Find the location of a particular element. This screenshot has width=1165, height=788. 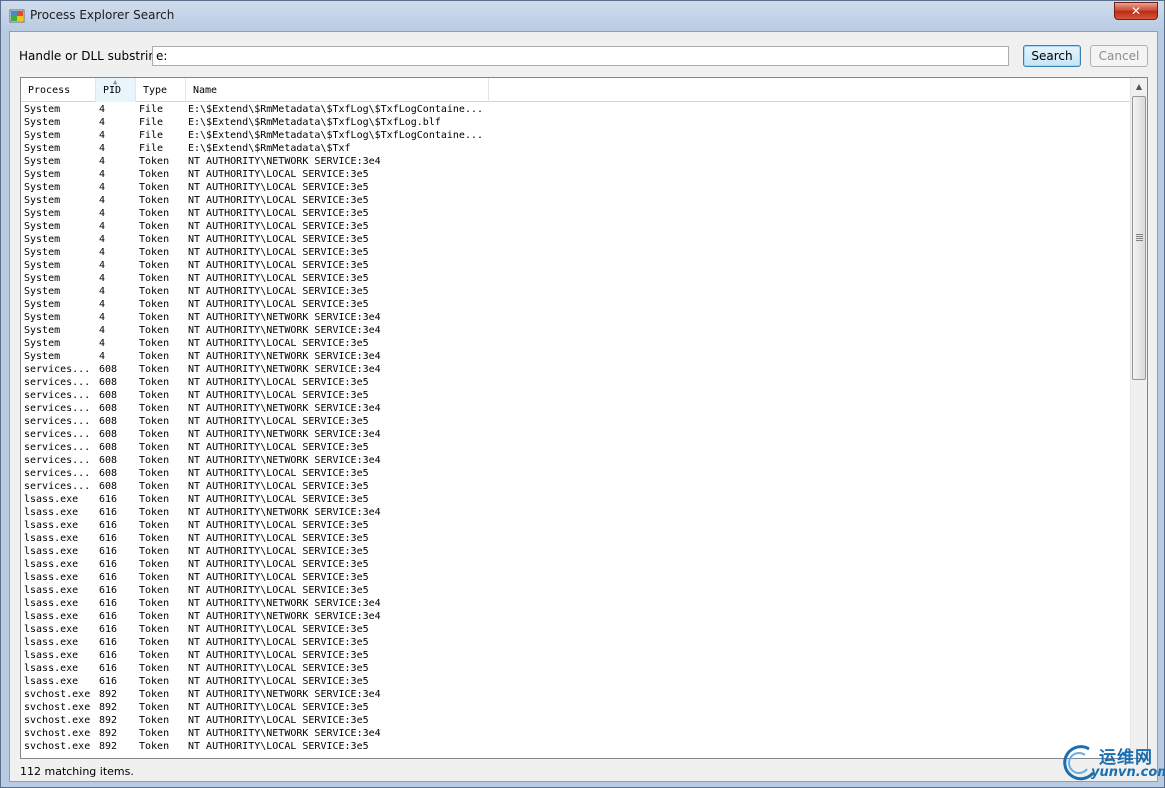

cancel-button: Cancel is located at coordinates (1119, 56).